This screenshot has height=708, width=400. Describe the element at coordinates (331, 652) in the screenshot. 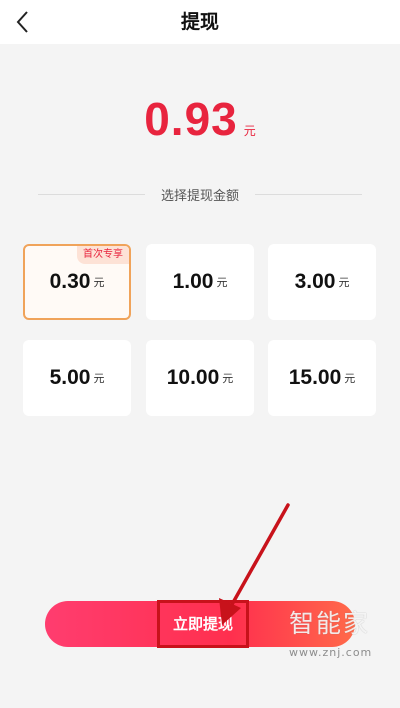

I see `watermark-url: www.znj.com` at that location.